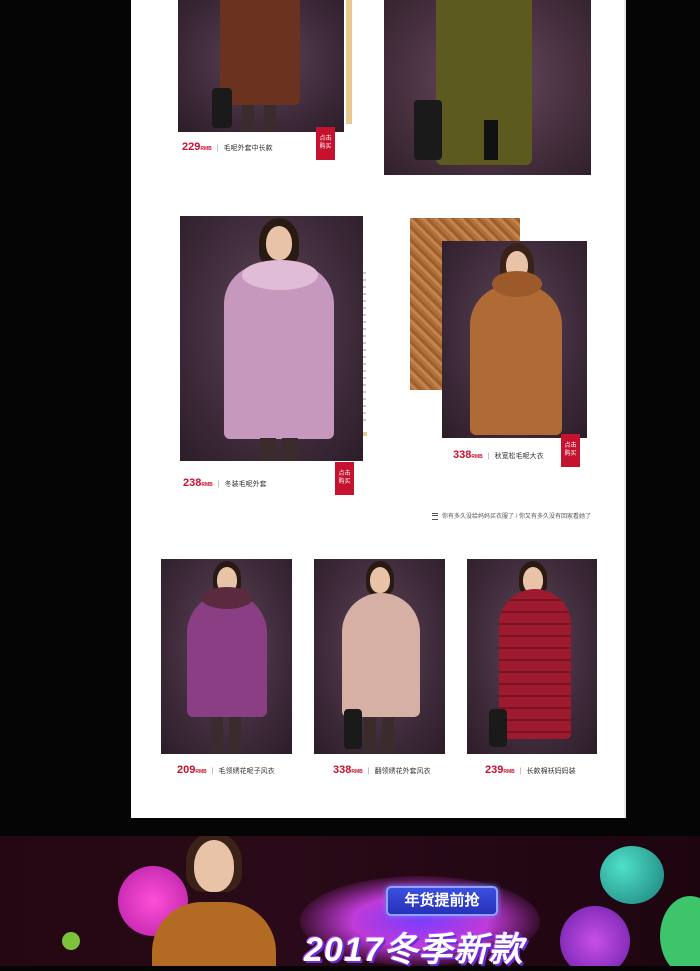  I want to click on product-caption: 338RMB | 翻领绣花外套风衣, so click(382, 770).